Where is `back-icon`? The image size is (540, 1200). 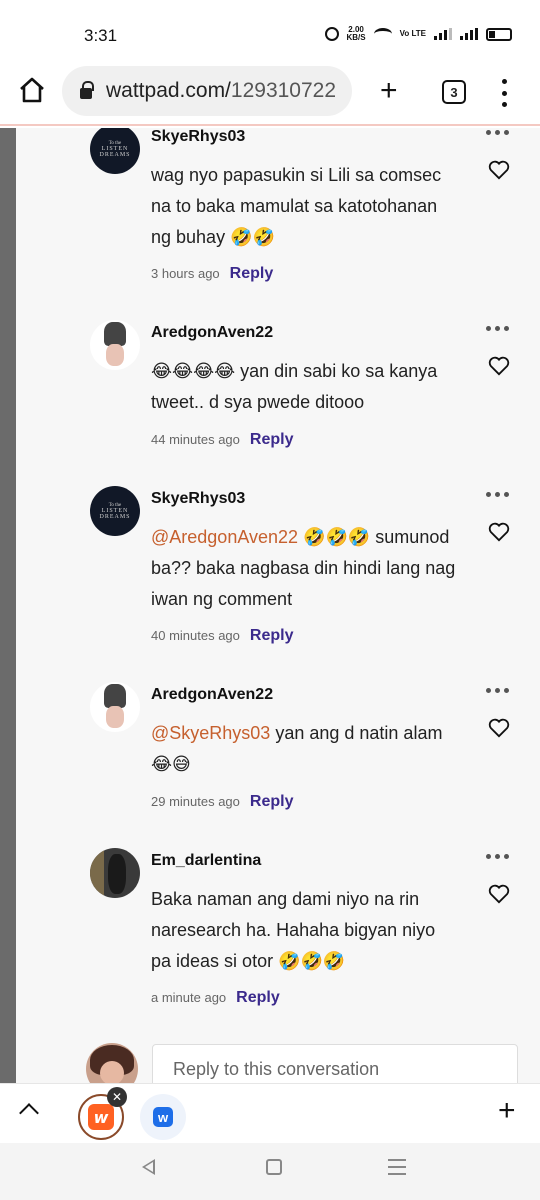
back-icon is located at coordinates (148, 1167).